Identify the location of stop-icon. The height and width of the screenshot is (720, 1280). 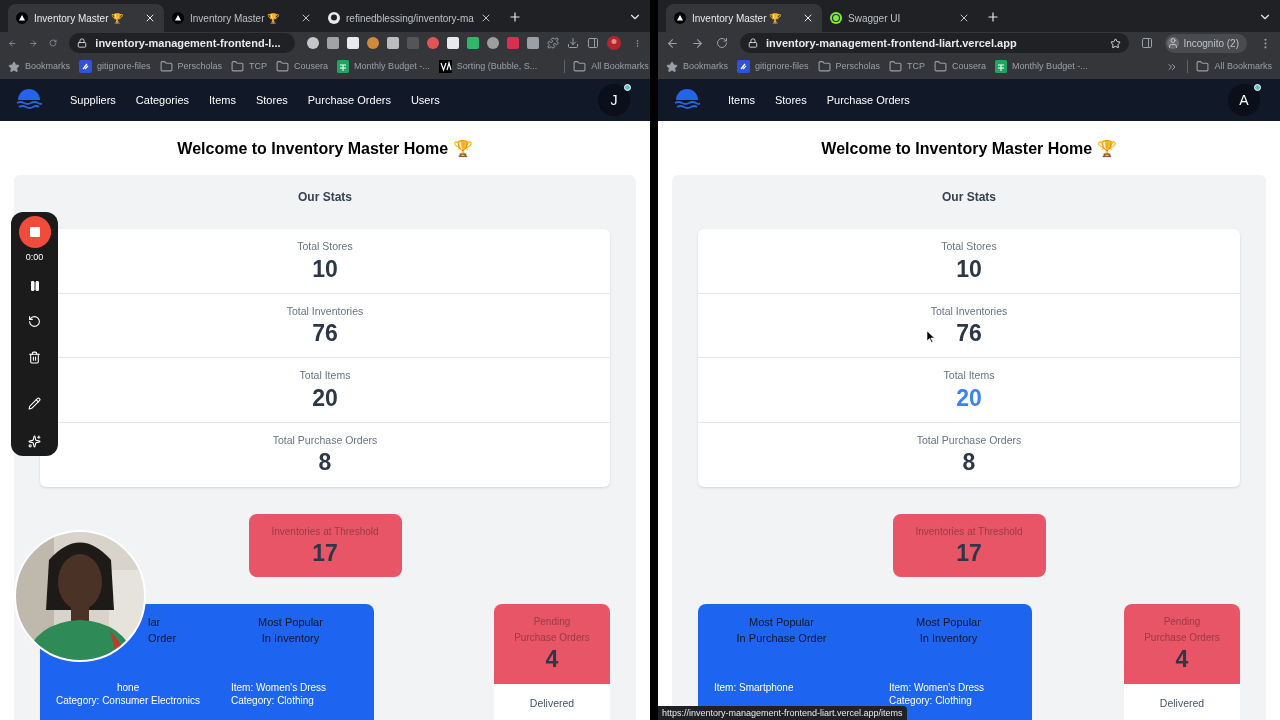
(34, 232).